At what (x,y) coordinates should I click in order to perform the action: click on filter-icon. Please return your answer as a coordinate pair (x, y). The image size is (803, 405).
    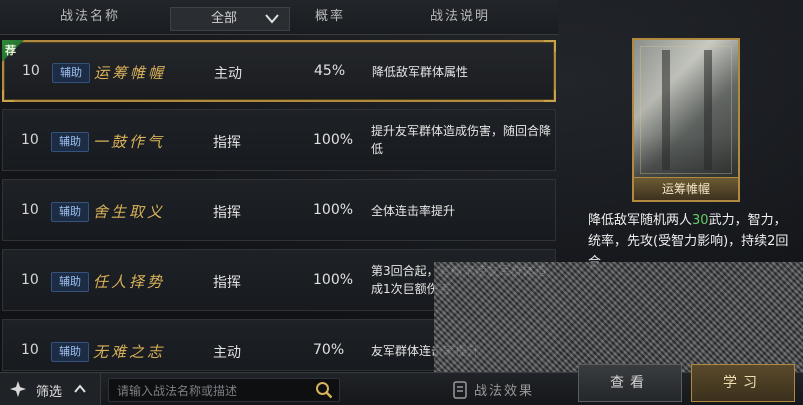
    Looking at the image, I should click on (18, 389).